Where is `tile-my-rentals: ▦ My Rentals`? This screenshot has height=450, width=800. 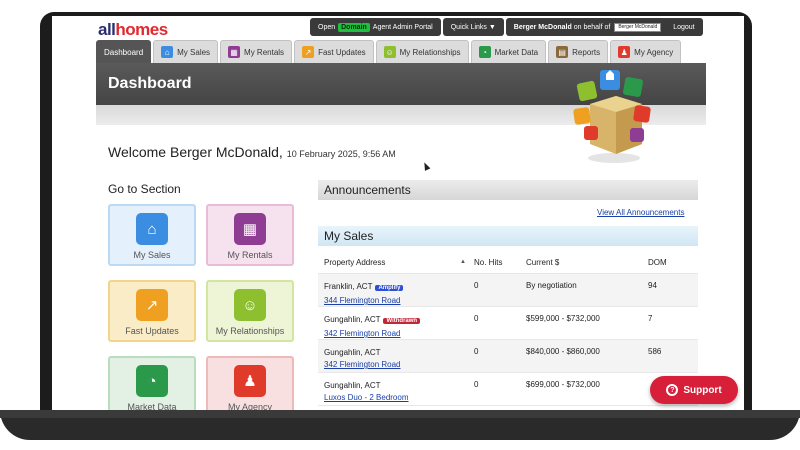 tile-my-rentals: ▦ My Rentals is located at coordinates (250, 235).